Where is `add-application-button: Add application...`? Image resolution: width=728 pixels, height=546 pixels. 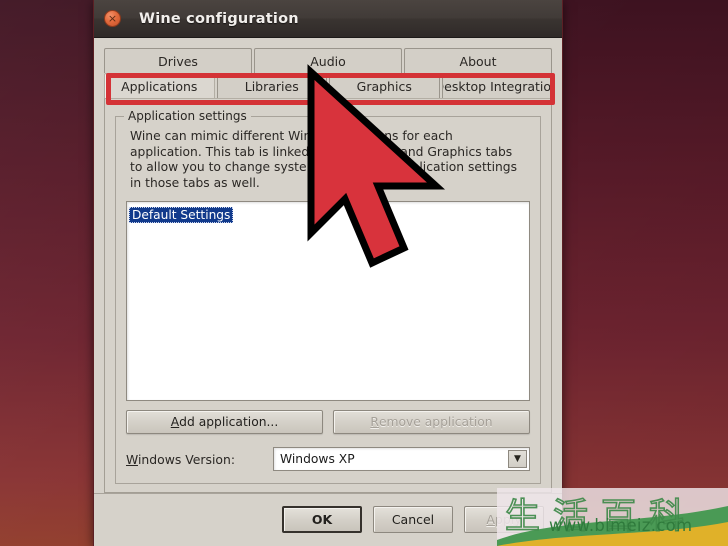 add-application-button: Add application... is located at coordinates (224, 422).